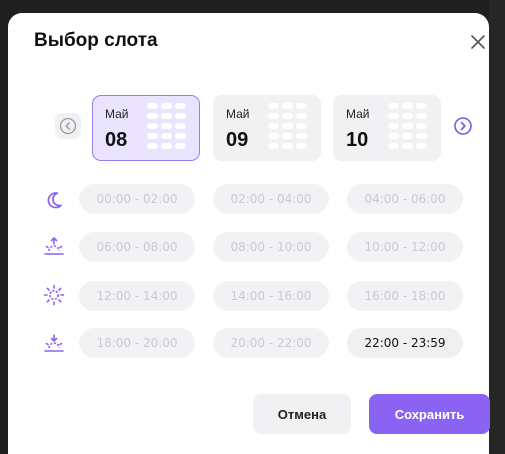 Image resolution: width=505 pixels, height=454 pixels. What do you see at coordinates (405, 343) in the screenshot?
I see `time-slot-available: 22:00 - 23:59` at bounding box center [405, 343].